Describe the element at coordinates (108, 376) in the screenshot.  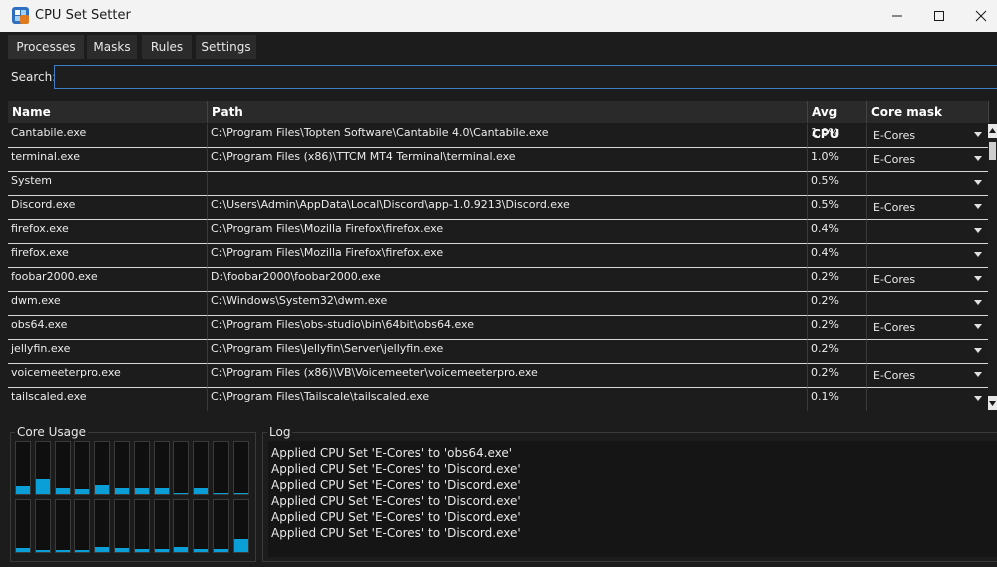
I see `cell-name: voicemeeterpro.exe` at that location.